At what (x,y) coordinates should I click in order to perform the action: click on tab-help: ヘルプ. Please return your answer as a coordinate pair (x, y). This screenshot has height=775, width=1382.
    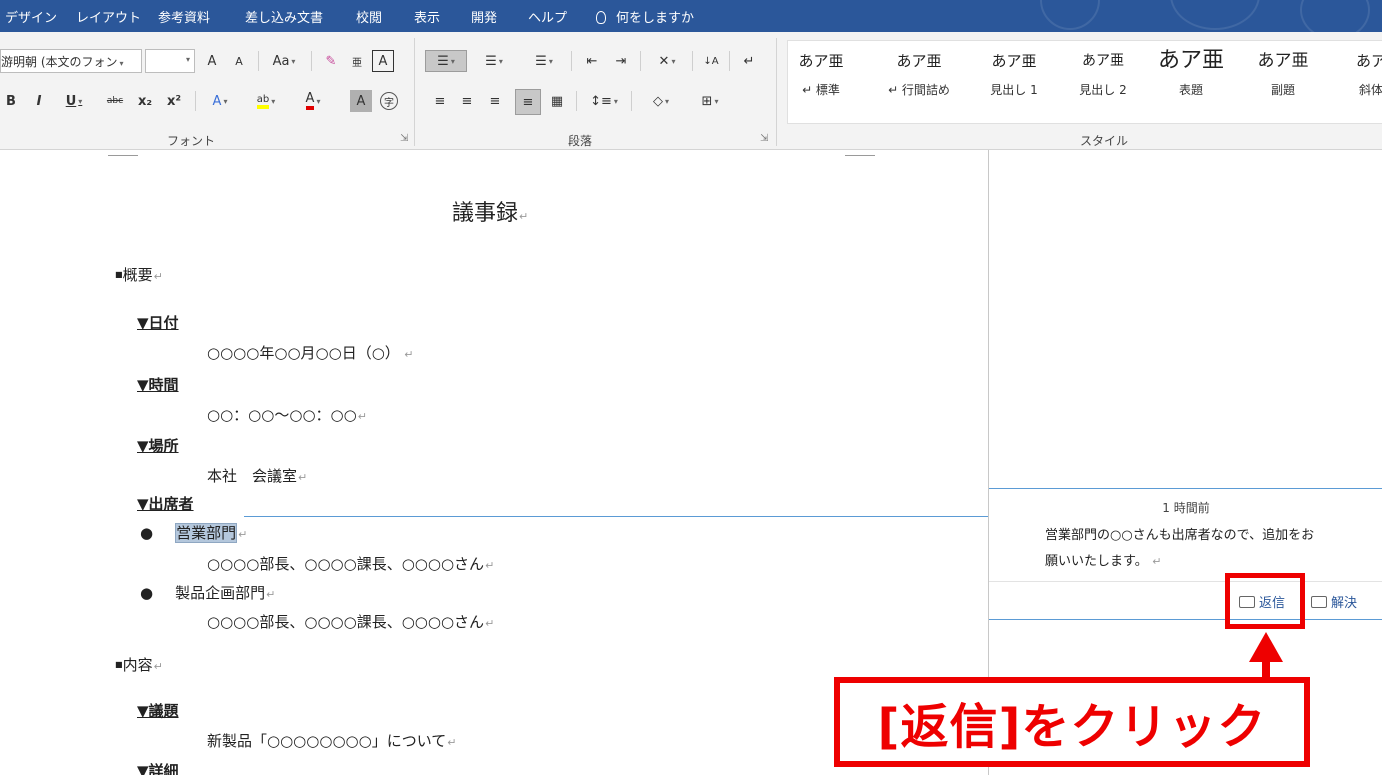
    Looking at the image, I should click on (547, 16).